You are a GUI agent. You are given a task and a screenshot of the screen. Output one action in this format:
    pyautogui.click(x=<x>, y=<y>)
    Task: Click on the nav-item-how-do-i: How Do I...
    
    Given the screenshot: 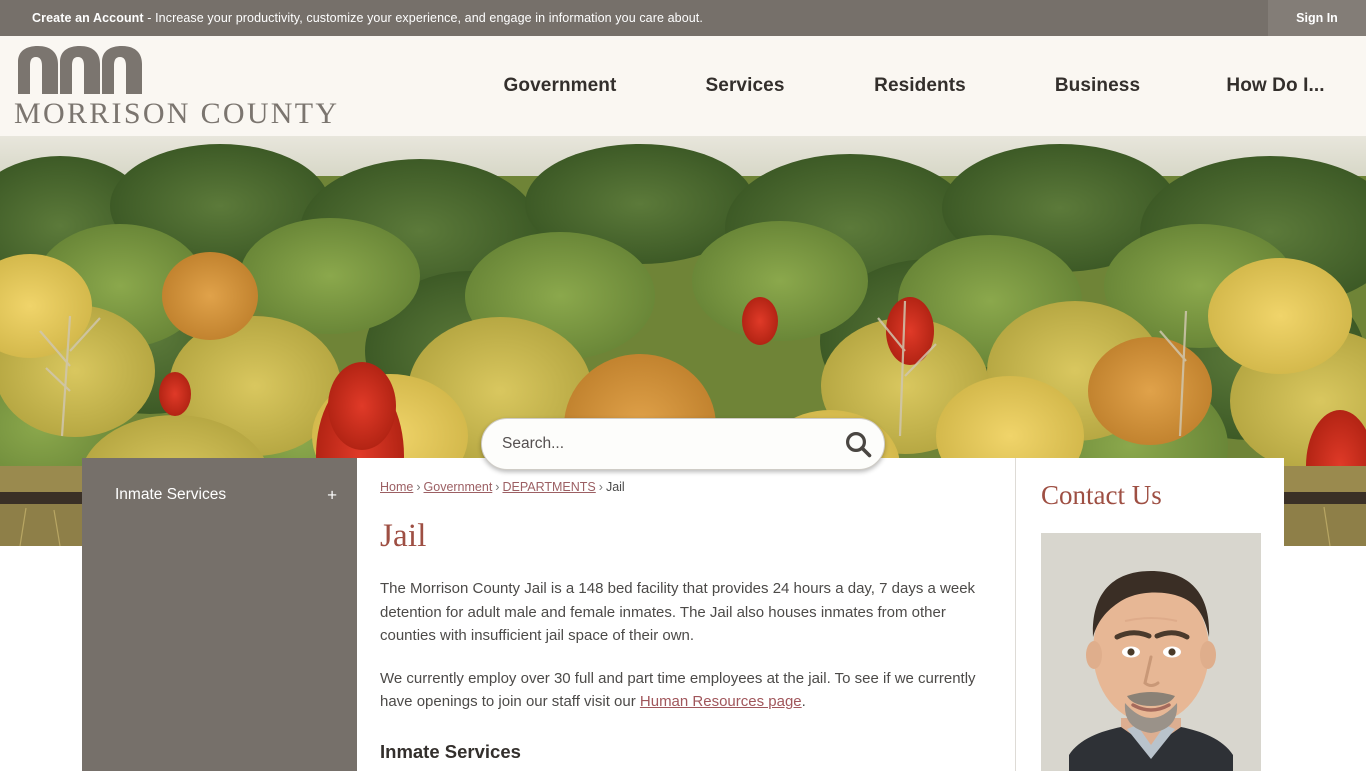 What is the action you would take?
    pyautogui.click(x=1275, y=86)
    